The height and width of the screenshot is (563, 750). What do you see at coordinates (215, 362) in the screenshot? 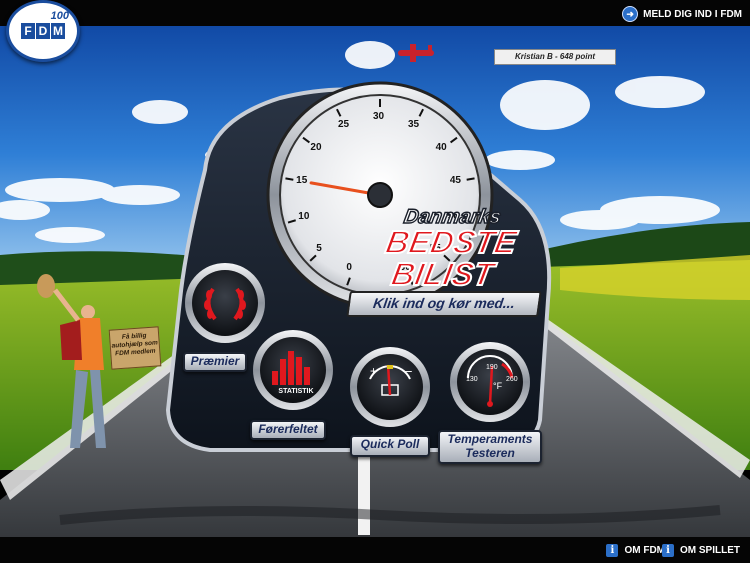
I see `praemier-button: Præmier` at bounding box center [215, 362].